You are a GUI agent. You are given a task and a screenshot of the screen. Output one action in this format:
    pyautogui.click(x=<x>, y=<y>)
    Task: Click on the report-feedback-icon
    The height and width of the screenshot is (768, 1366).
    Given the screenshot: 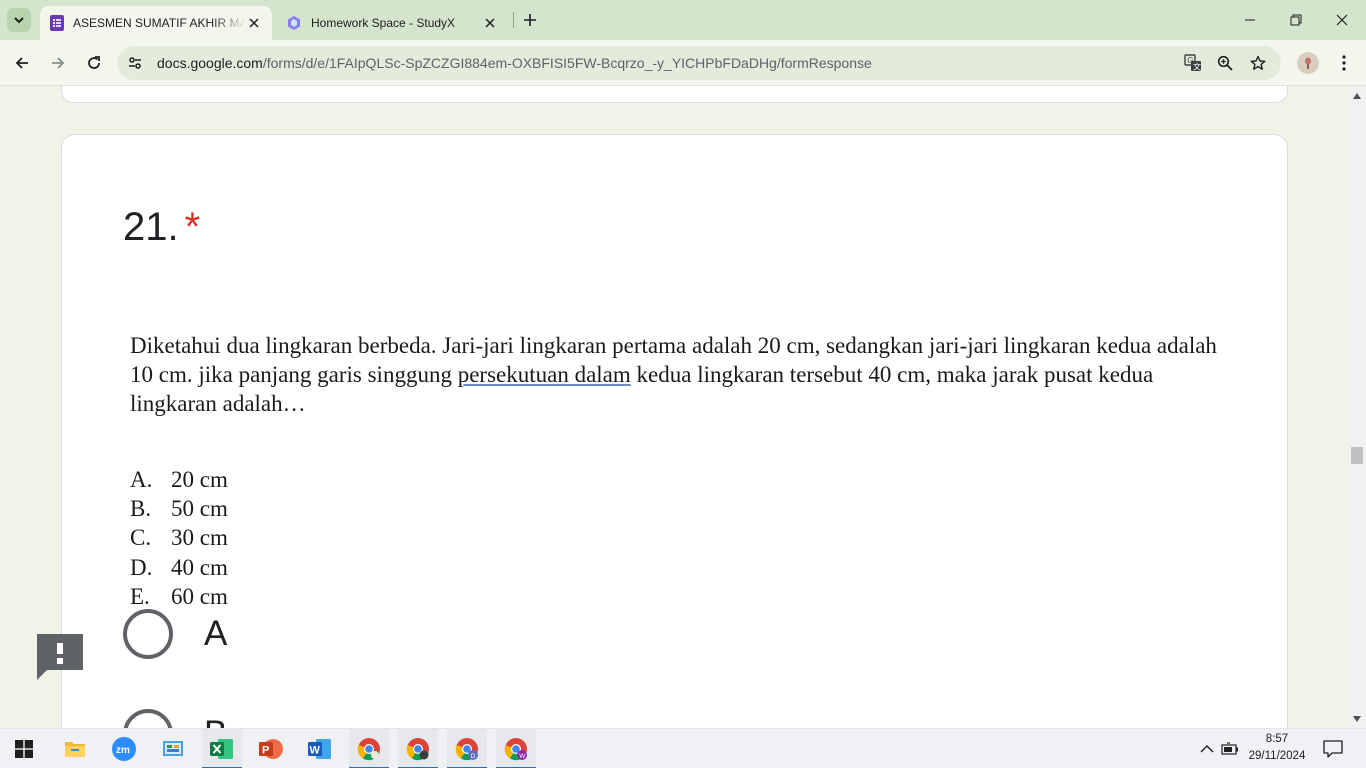 What is the action you would take?
    pyautogui.click(x=60, y=657)
    